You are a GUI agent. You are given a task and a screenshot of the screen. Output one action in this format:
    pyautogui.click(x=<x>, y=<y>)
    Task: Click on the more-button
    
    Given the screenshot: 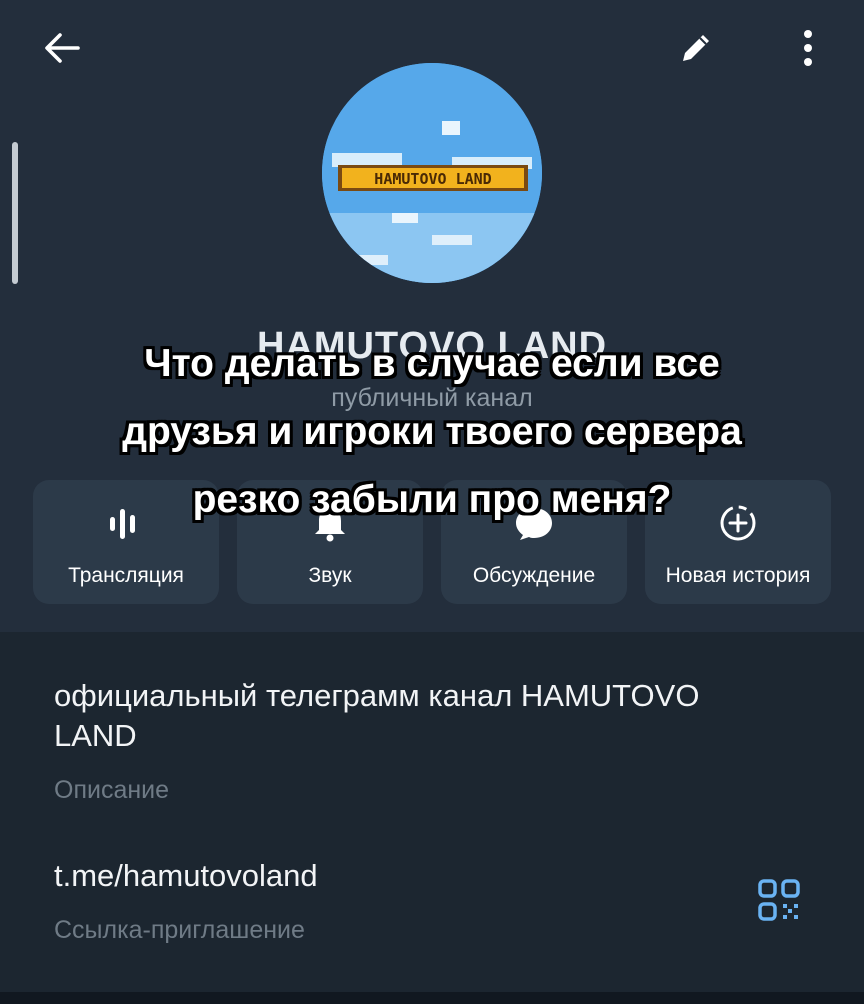 What is the action you would take?
    pyautogui.click(x=808, y=48)
    